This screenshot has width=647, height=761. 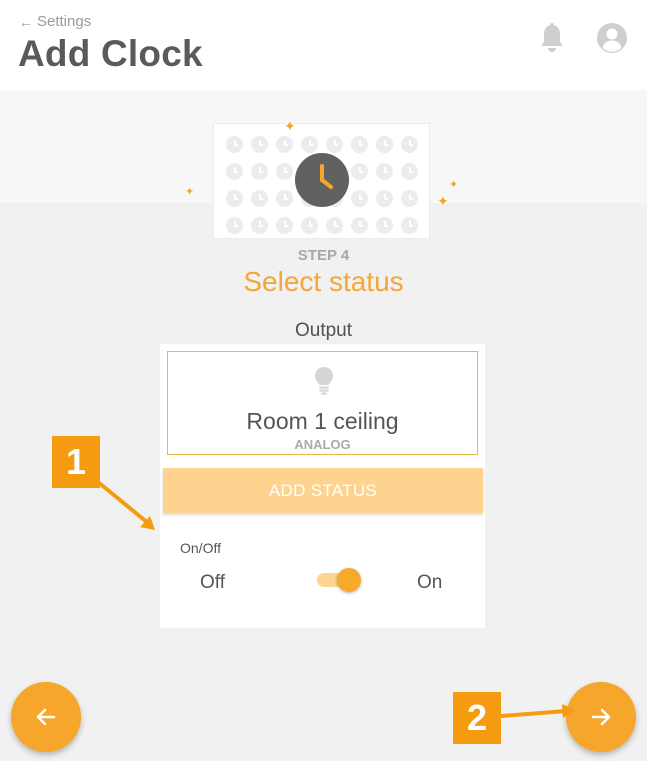 I want to click on toggle-knob, so click(x=349, y=580).